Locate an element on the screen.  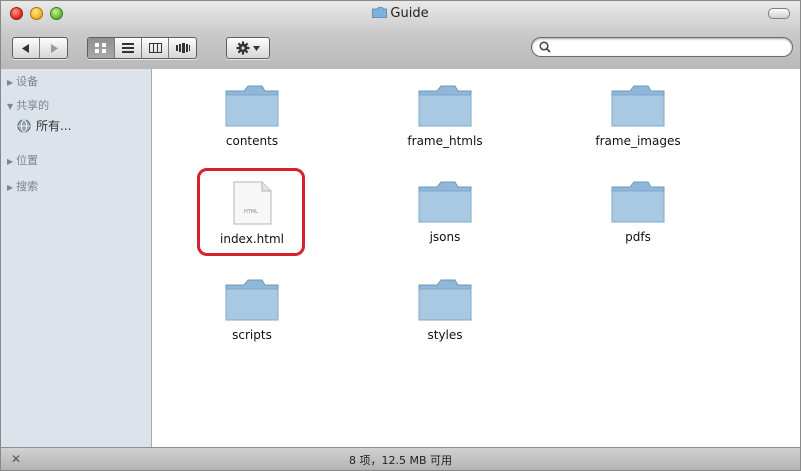
folder-item-scripts: scripts is located at coordinates (252, 309).